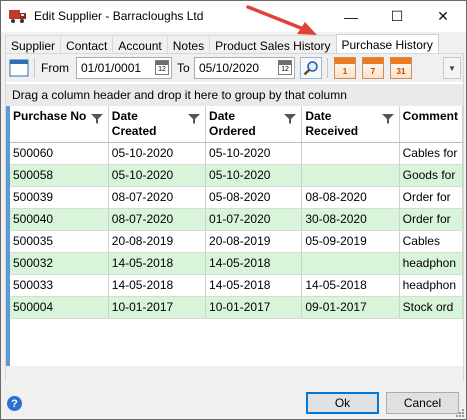 The height and width of the screenshot is (420, 467). What do you see at coordinates (59, 153) in the screenshot?
I see `cell-purchase-no: 500060` at bounding box center [59, 153].